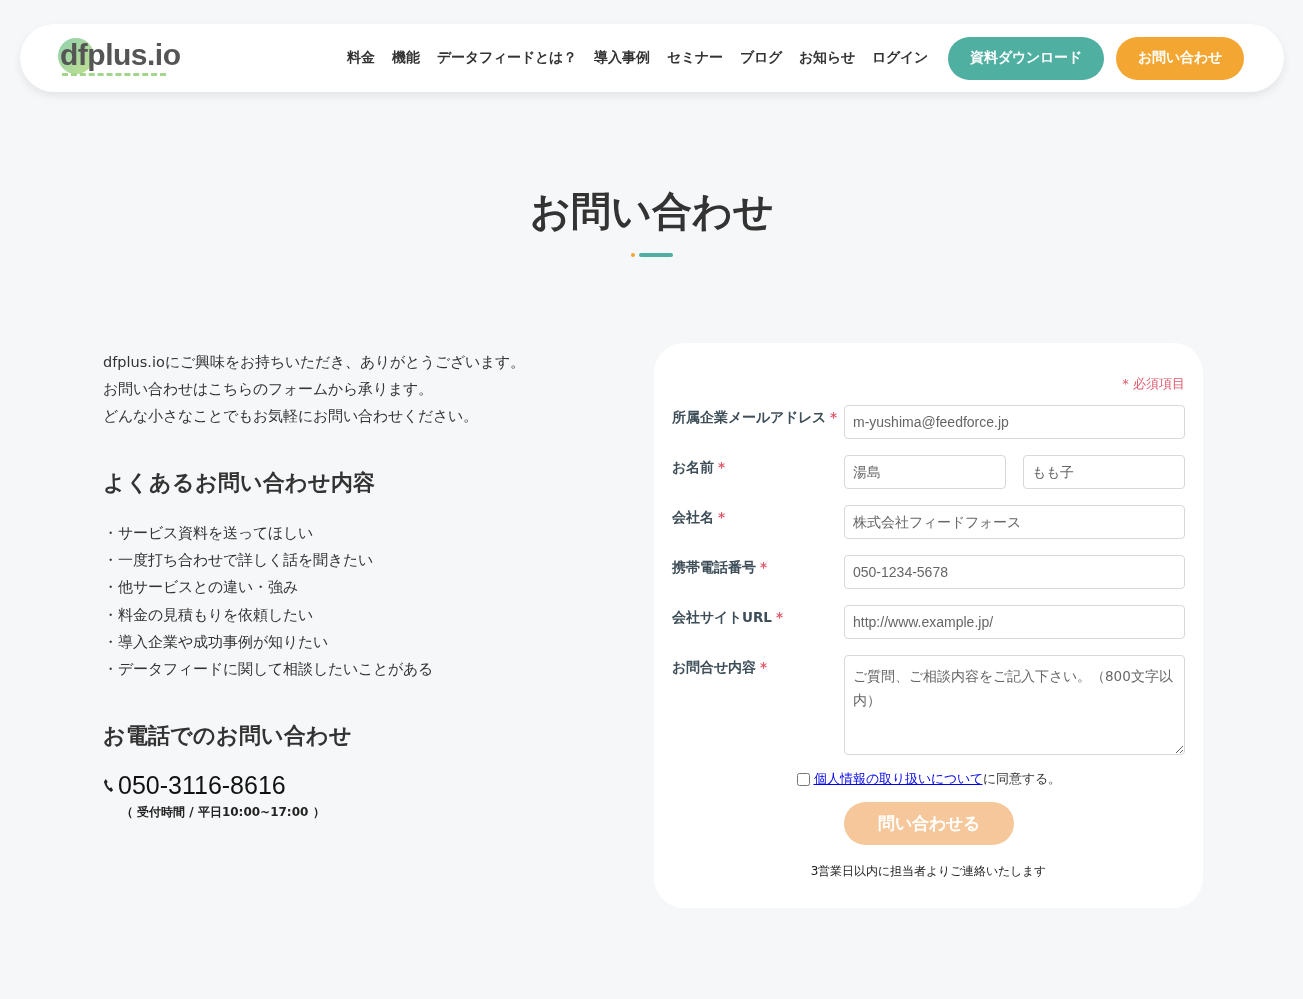 This screenshot has height=999, width=1303. What do you see at coordinates (1014, 705) in the screenshot?
I see `message-field: ご質問、ご相談内容をご記入下さい。（800文字以内）` at bounding box center [1014, 705].